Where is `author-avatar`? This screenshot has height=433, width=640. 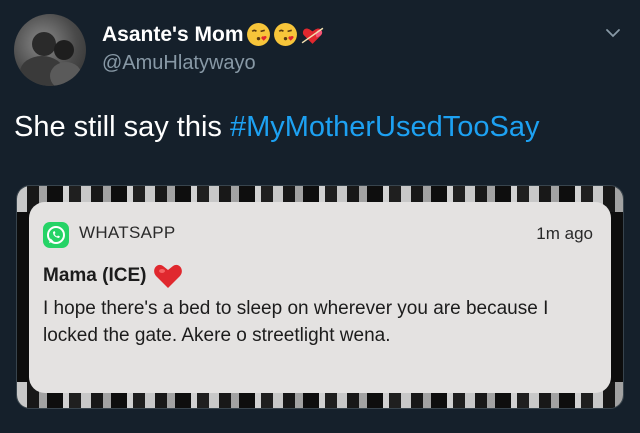
author-avatar is located at coordinates (50, 50).